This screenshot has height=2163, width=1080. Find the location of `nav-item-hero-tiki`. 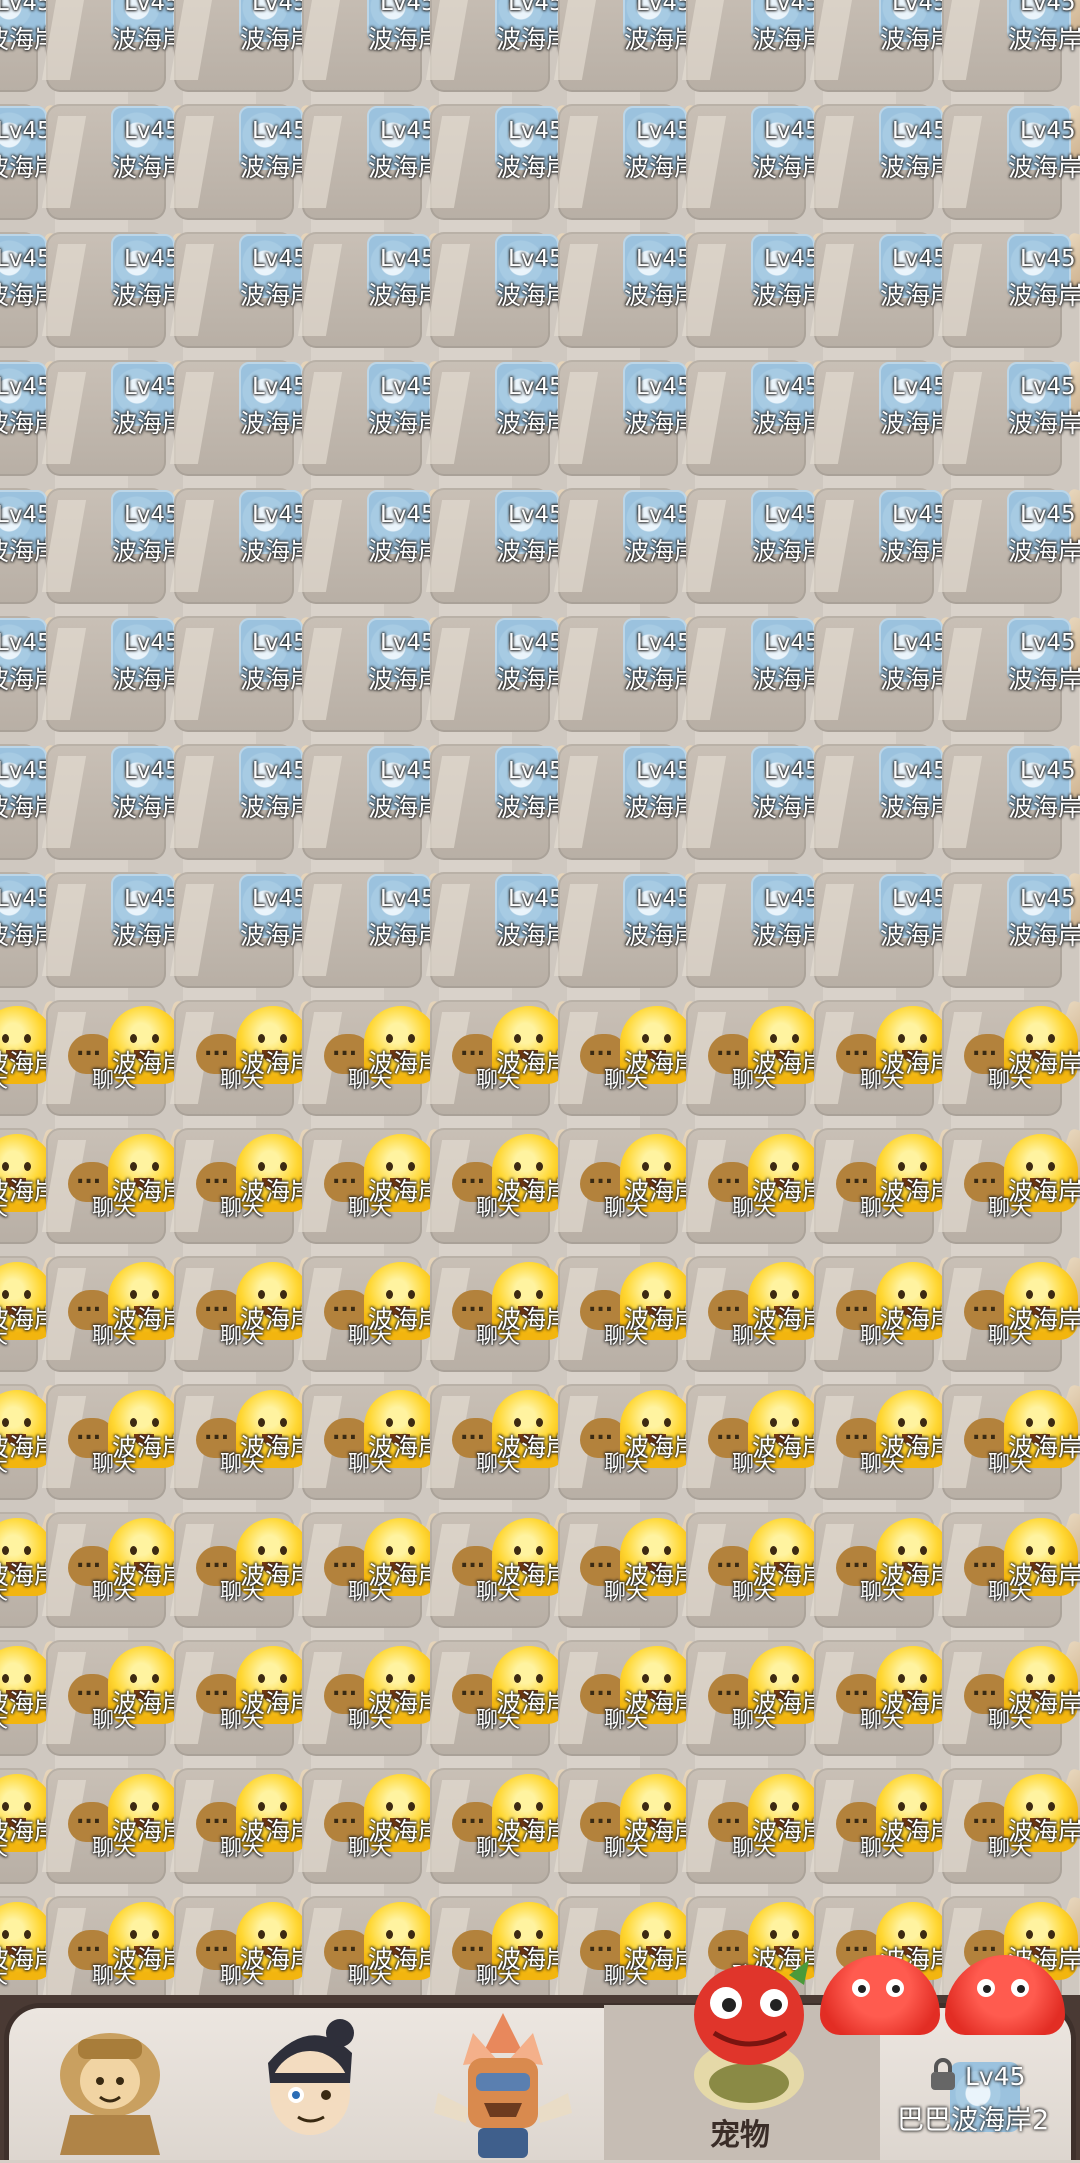

nav-item-hero-tiki is located at coordinates (500, 2082).